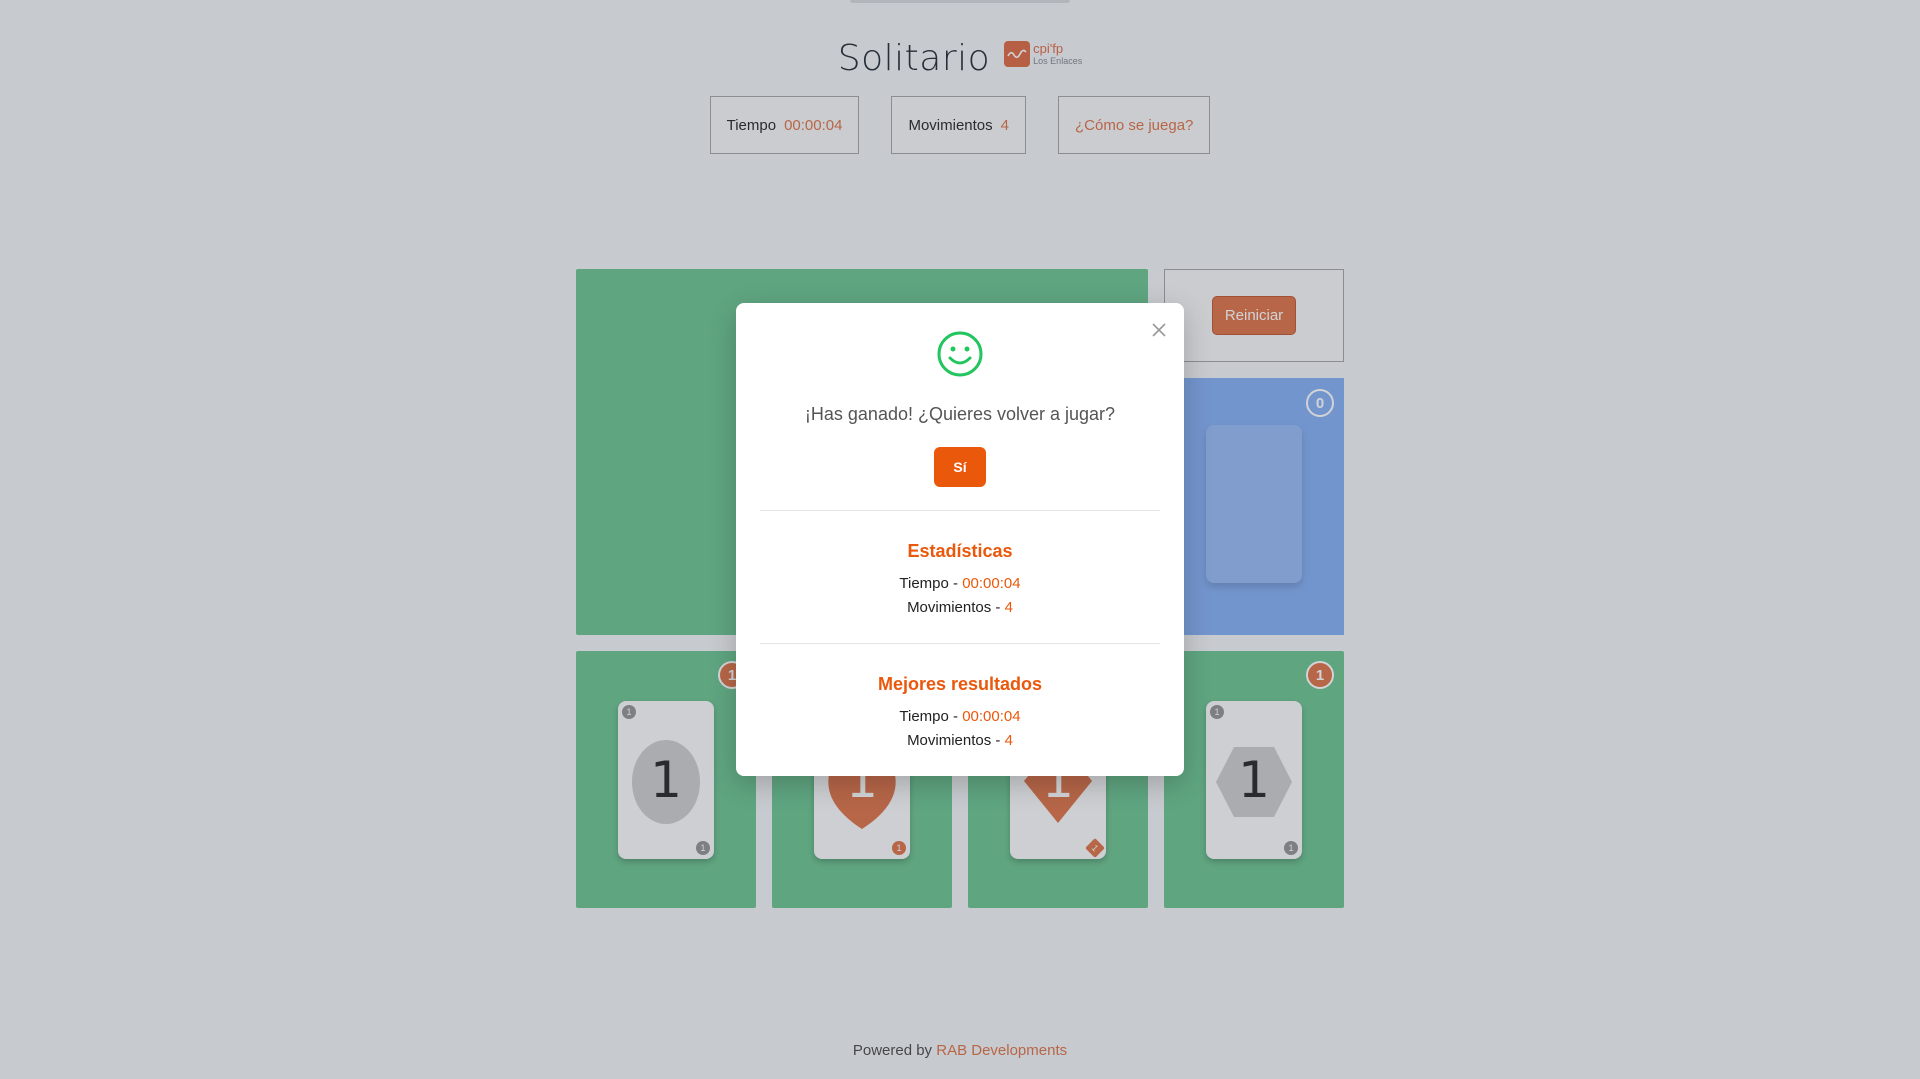  I want to click on stats-moves-value: 4, so click(1008, 607).